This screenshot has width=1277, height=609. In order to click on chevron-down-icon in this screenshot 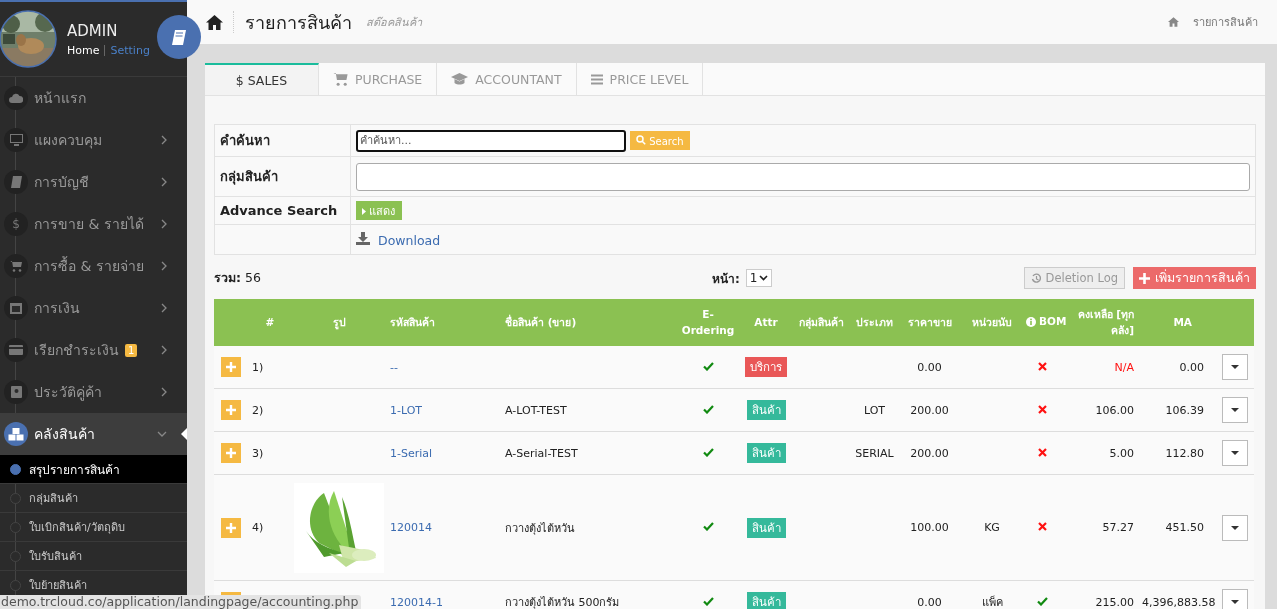, I will do `click(764, 278)`.